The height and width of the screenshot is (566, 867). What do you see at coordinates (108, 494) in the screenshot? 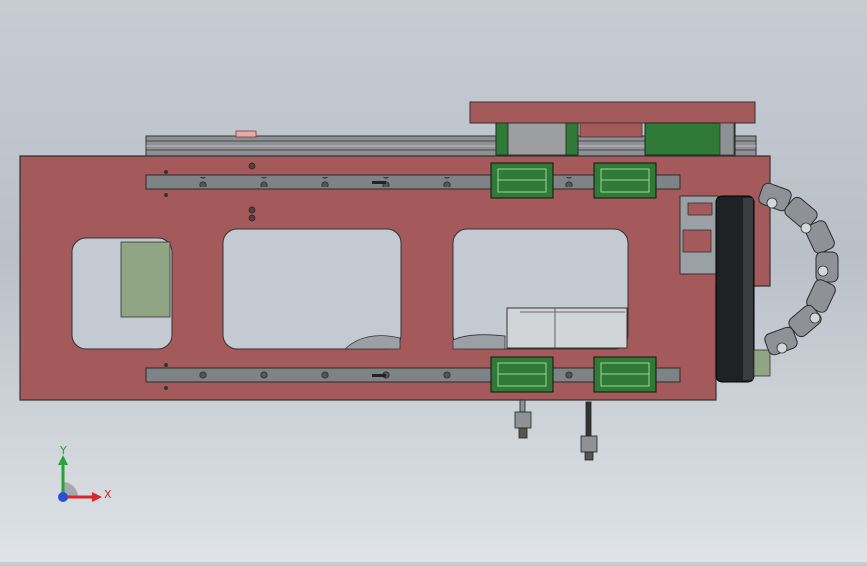
I see `x-axis-label: X` at bounding box center [108, 494].